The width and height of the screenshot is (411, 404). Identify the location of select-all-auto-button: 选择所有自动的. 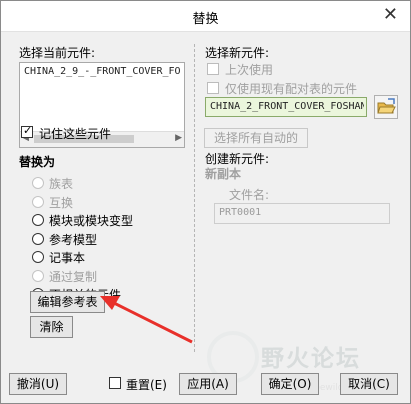
(256, 138).